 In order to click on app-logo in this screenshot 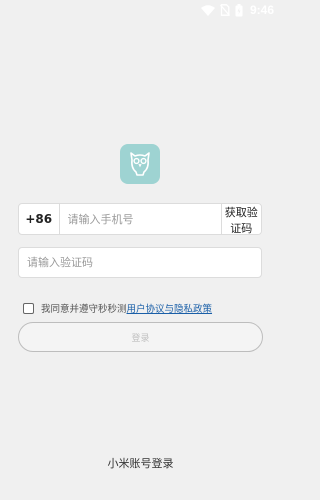, I will do `click(140, 164)`.